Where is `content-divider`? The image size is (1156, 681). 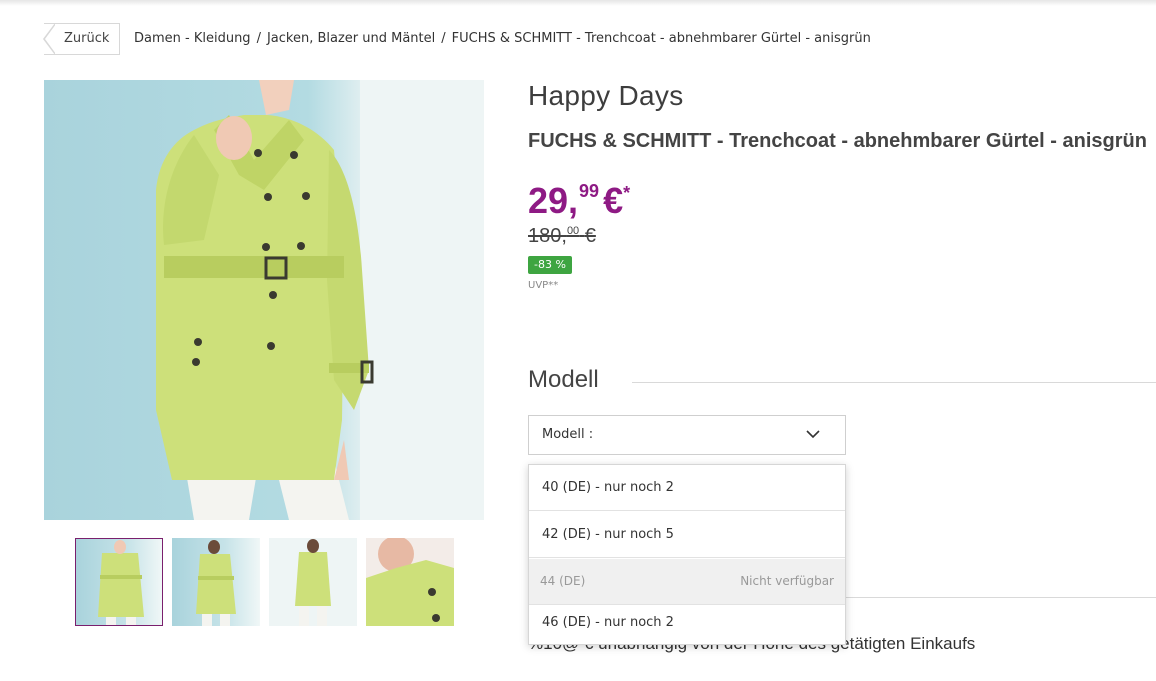
content-divider is located at coordinates (1001, 597).